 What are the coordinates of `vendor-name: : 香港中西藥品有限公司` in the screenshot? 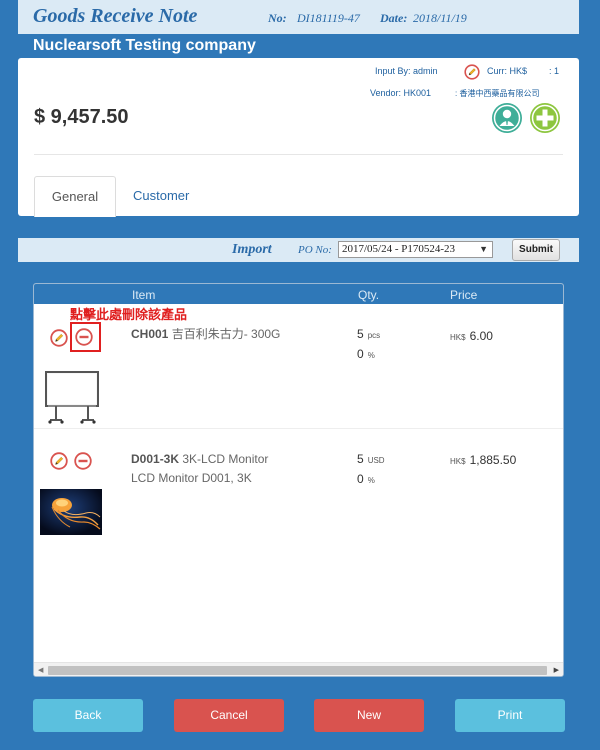 It's located at (497, 93).